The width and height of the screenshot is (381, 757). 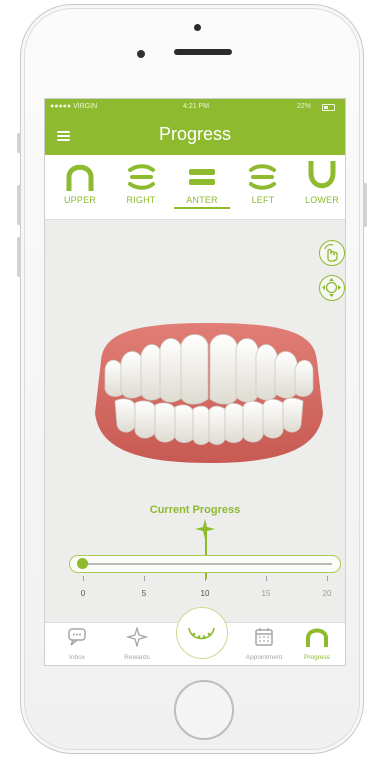 I want to click on tab-inbox: Inbox, so click(x=77, y=644).